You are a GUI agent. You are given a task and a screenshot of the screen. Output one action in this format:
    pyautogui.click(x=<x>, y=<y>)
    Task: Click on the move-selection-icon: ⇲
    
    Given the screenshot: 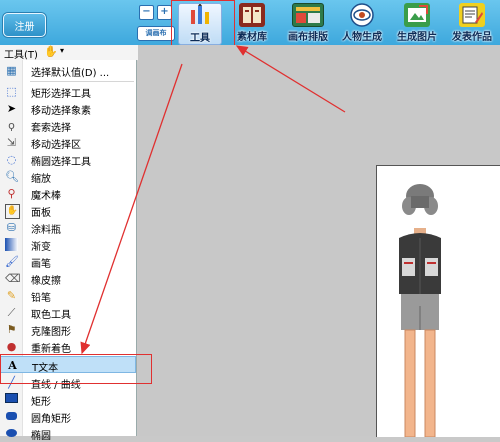 What is the action you would take?
    pyautogui.click(x=11, y=142)
    